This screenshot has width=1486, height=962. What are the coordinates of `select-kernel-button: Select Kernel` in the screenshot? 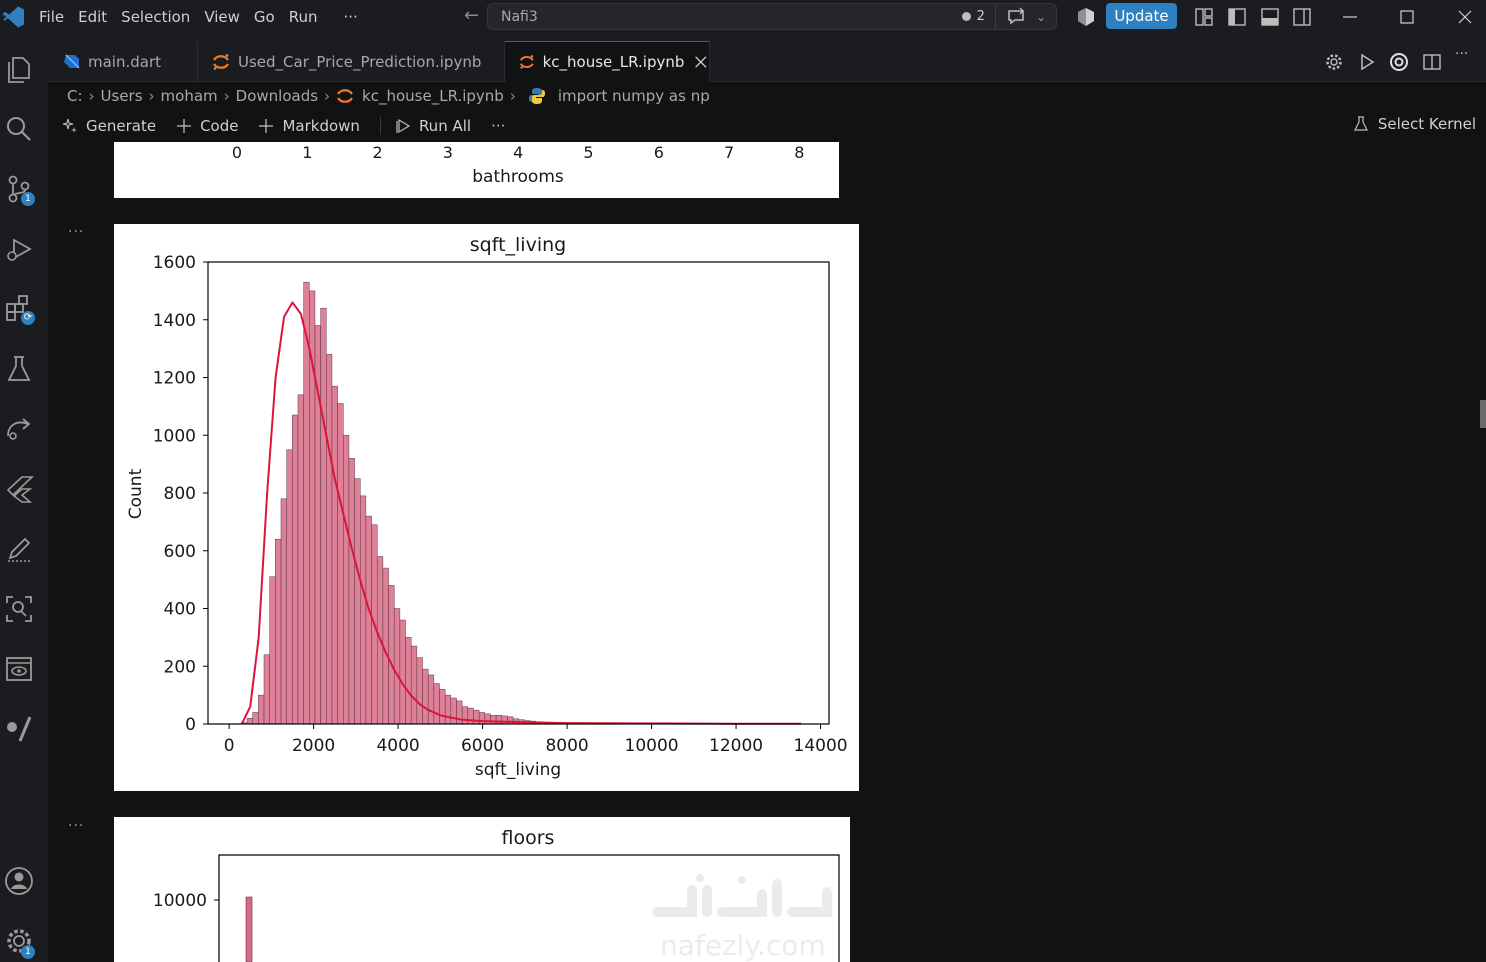 It's located at (1414, 124).